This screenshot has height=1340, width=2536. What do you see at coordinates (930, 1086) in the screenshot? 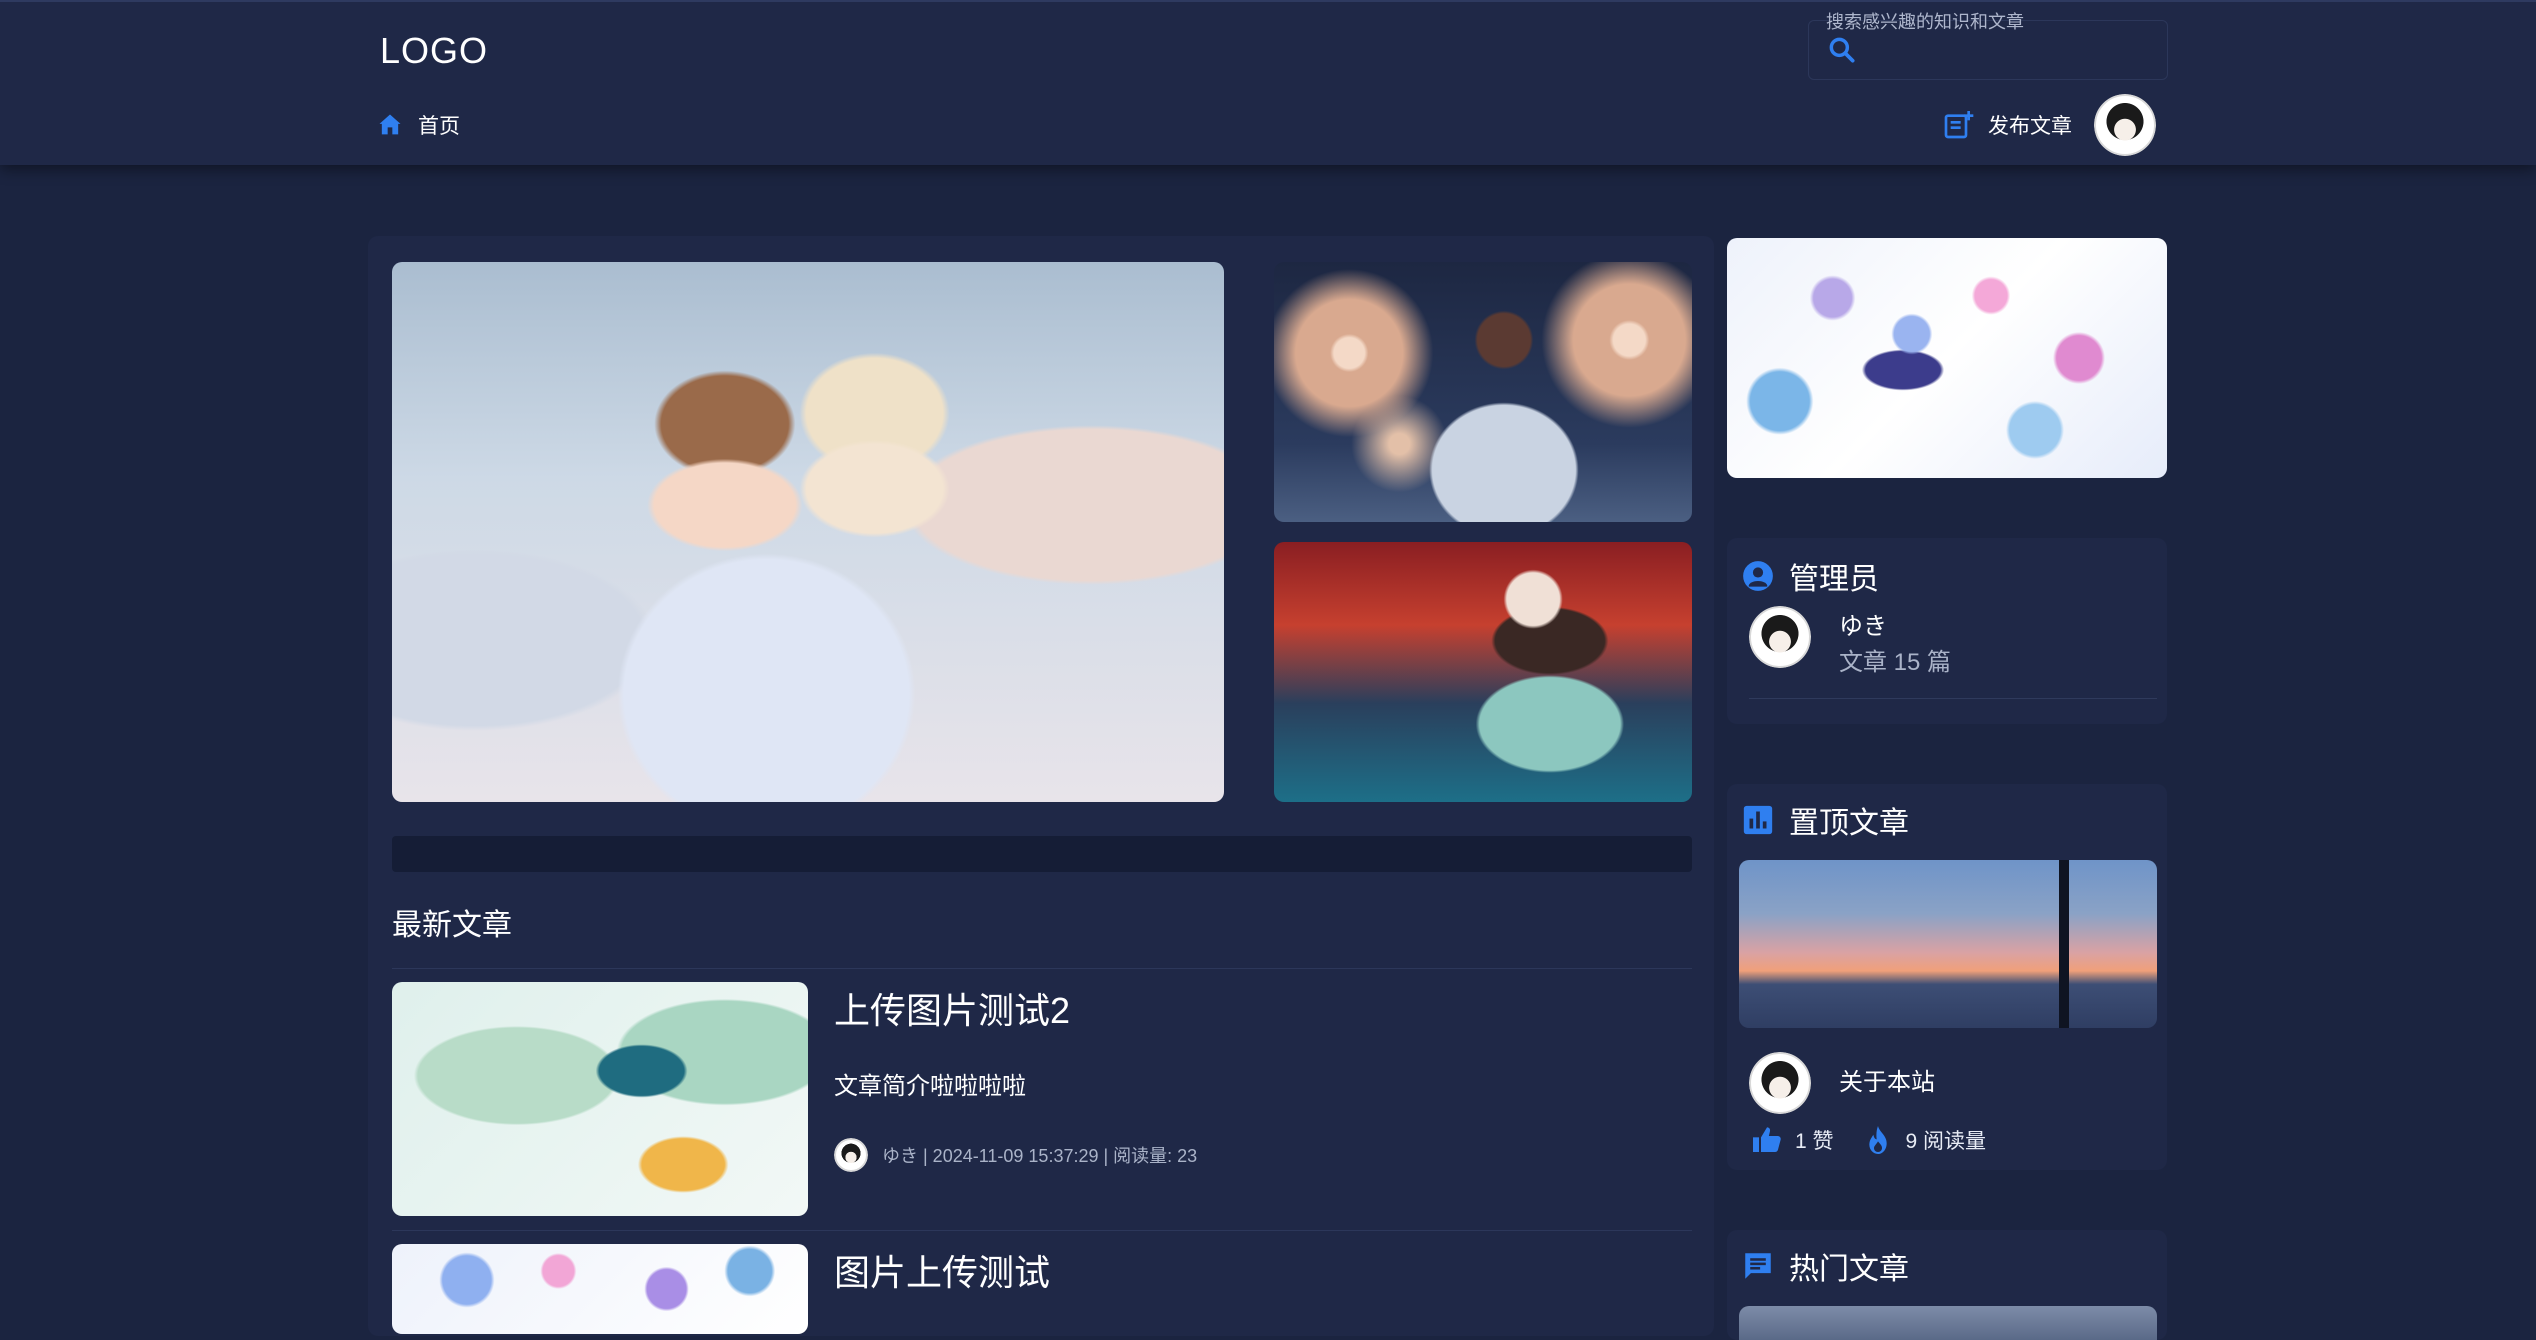
I see `article-description: 文章简介啦啦啦啦` at bounding box center [930, 1086].